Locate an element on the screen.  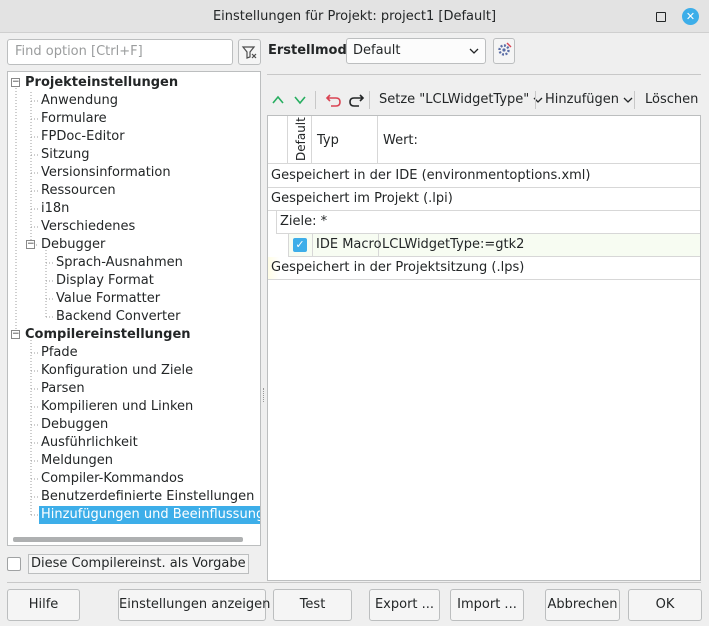
grid-row-session: Gespeichert in der Projektsitzung (.lps) is located at coordinates (484, 268).